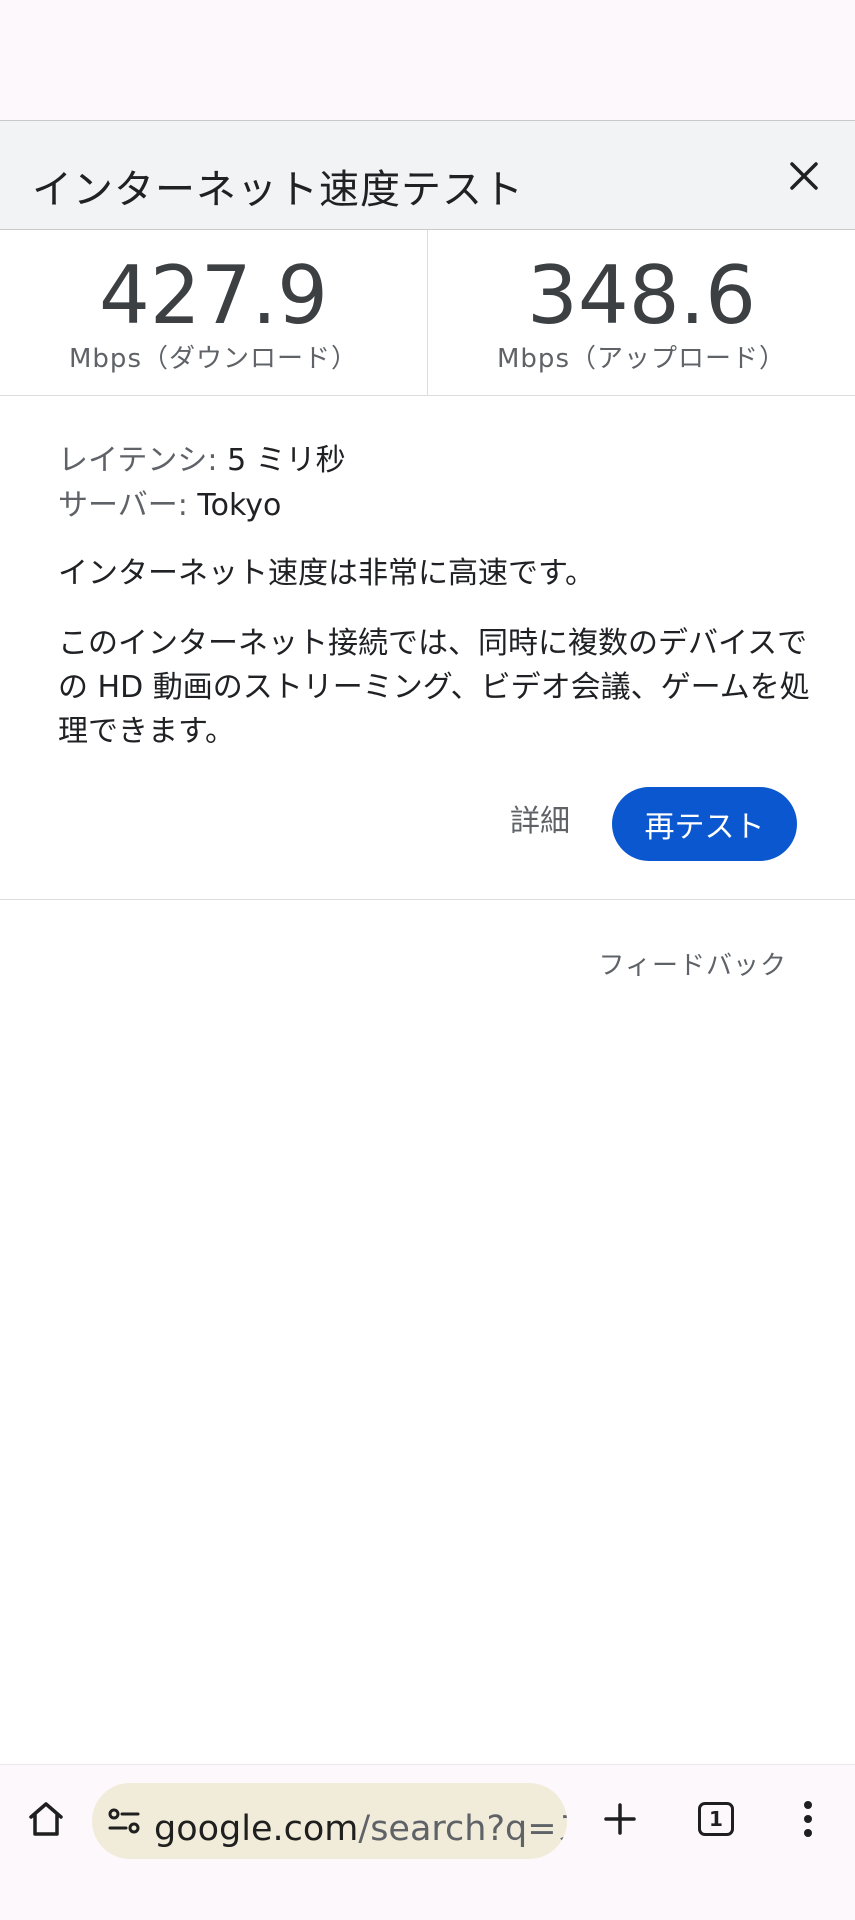  I want to click on download-speed: 427.9, so click(213, 295).